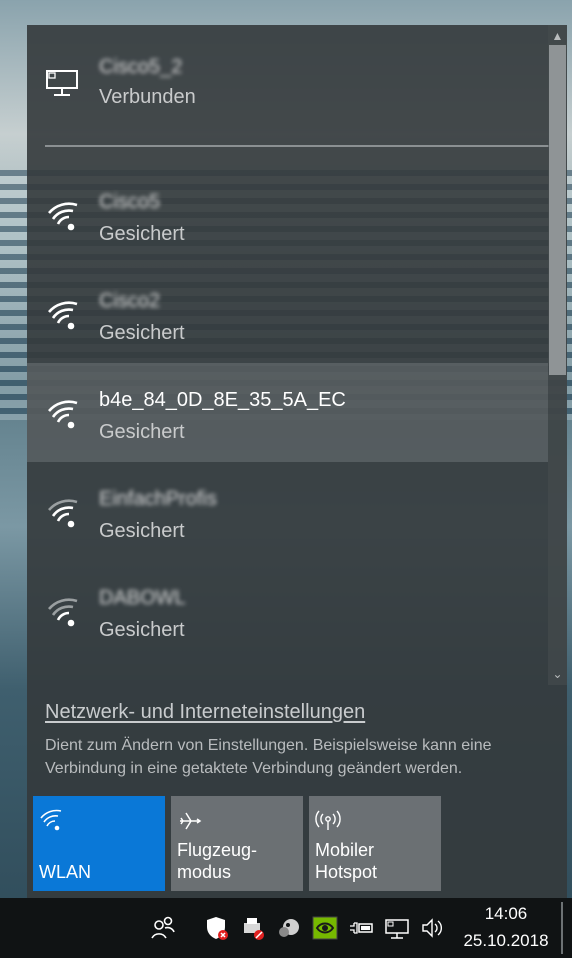 Image resolution: width=572 pixels, height=958 pixels. I want to click on clock-date: 25.10.2018, so click(506, 941).